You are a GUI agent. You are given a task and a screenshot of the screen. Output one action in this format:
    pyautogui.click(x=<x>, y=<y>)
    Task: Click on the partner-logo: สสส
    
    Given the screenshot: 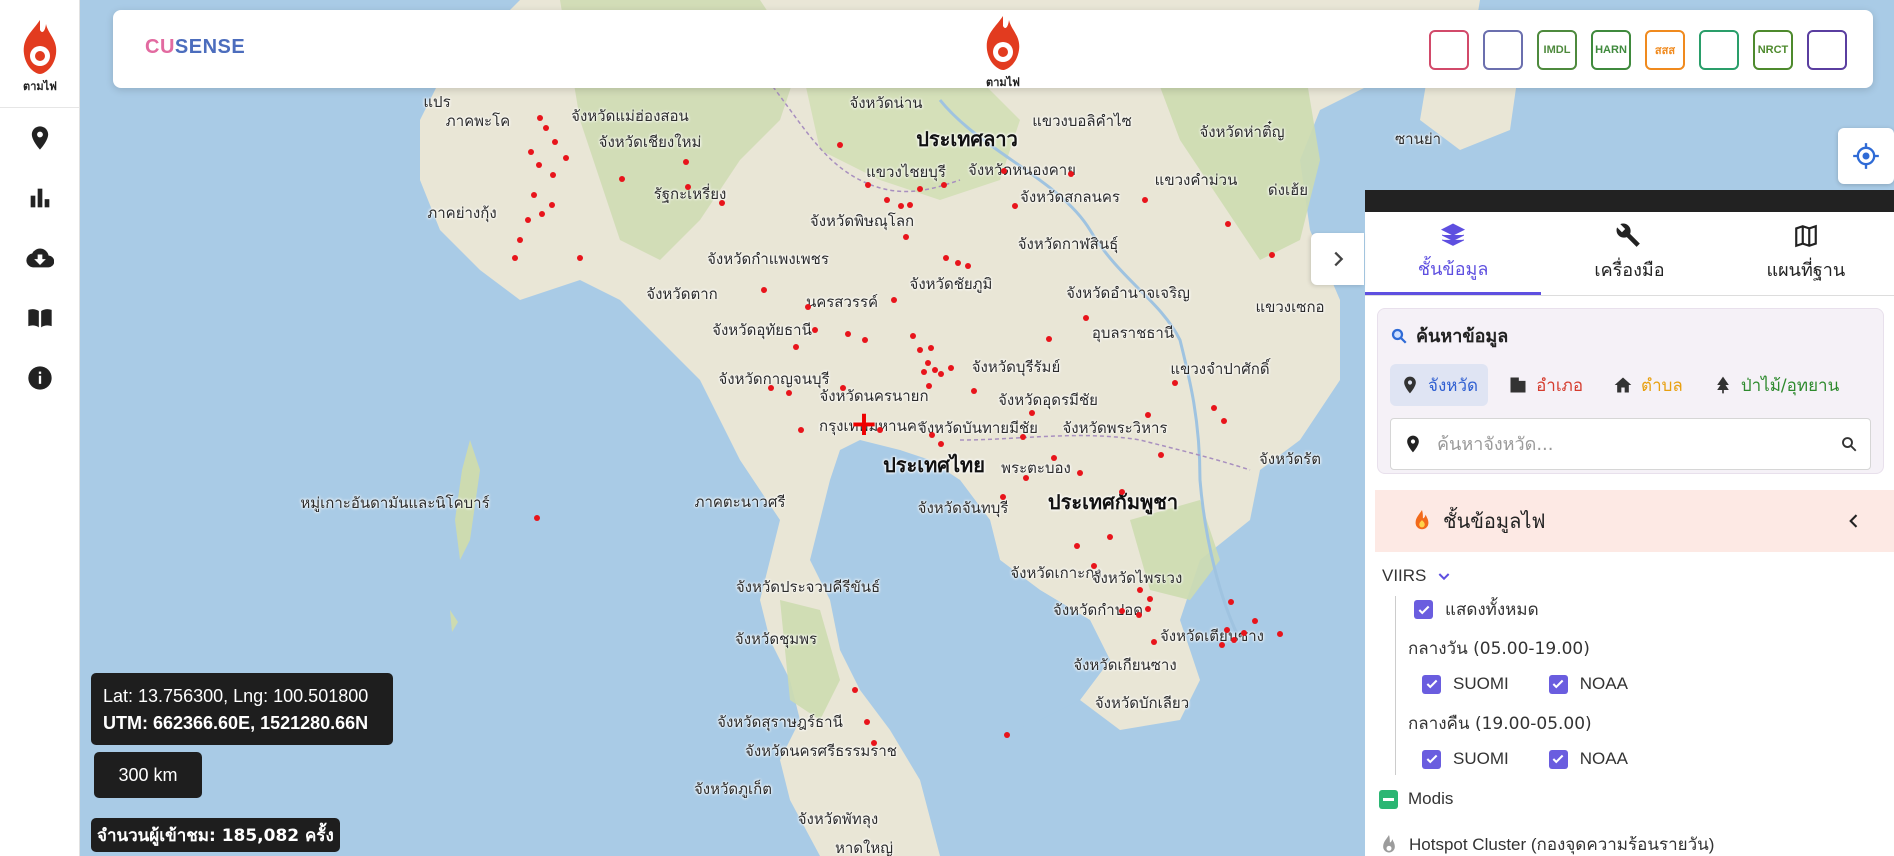 What is the action you would take?
    pyautogui.click(x=1665, y=50)
    